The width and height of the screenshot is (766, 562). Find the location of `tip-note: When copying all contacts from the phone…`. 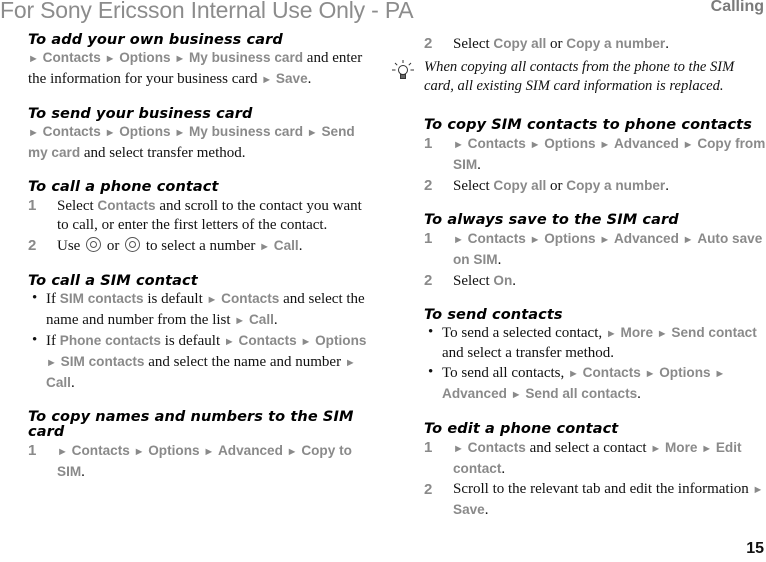

tip-note: When copying all contacts from the phone… is located at coordinates (579, 77).